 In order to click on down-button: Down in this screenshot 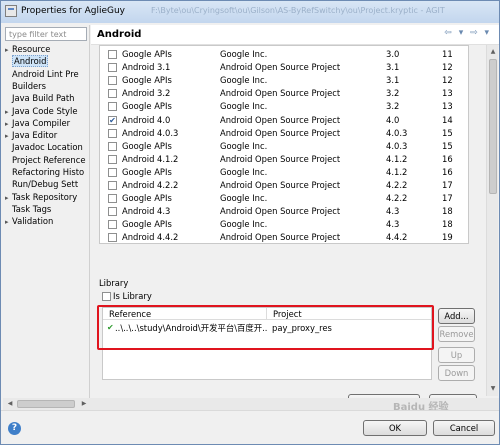, I will do `click(456, 373)`.